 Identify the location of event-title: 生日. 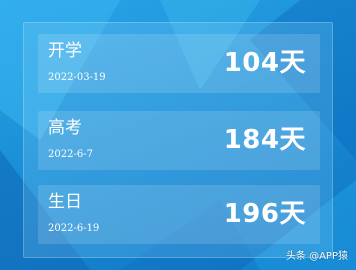
(65, 202).